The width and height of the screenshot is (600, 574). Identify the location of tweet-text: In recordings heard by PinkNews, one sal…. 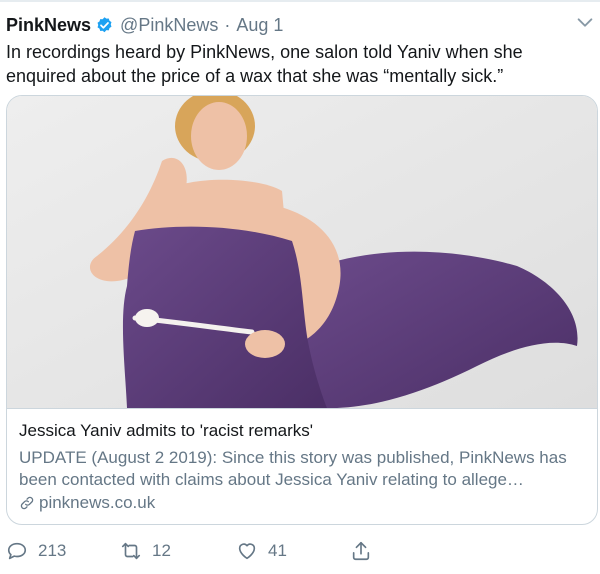
(264, 64).